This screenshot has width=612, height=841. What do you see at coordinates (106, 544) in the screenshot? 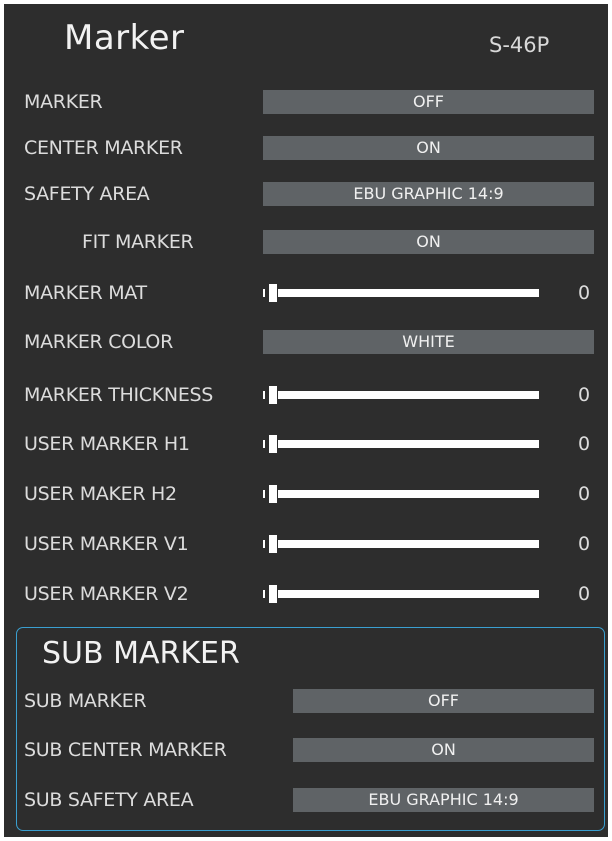
I see `setting-label: USER MARKER V1` at bounding box center [106, 544].